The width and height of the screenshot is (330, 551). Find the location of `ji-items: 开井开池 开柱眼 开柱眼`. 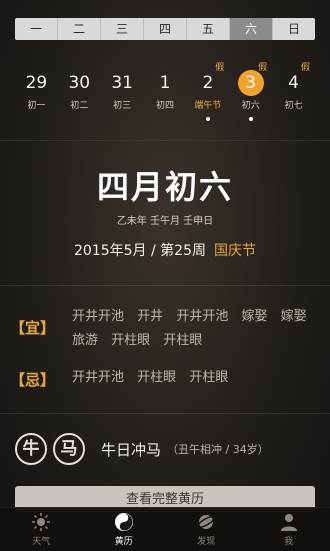

ji-items: 开井开池 开柱眼 开柱眼 is located at coordinates (197, 378).